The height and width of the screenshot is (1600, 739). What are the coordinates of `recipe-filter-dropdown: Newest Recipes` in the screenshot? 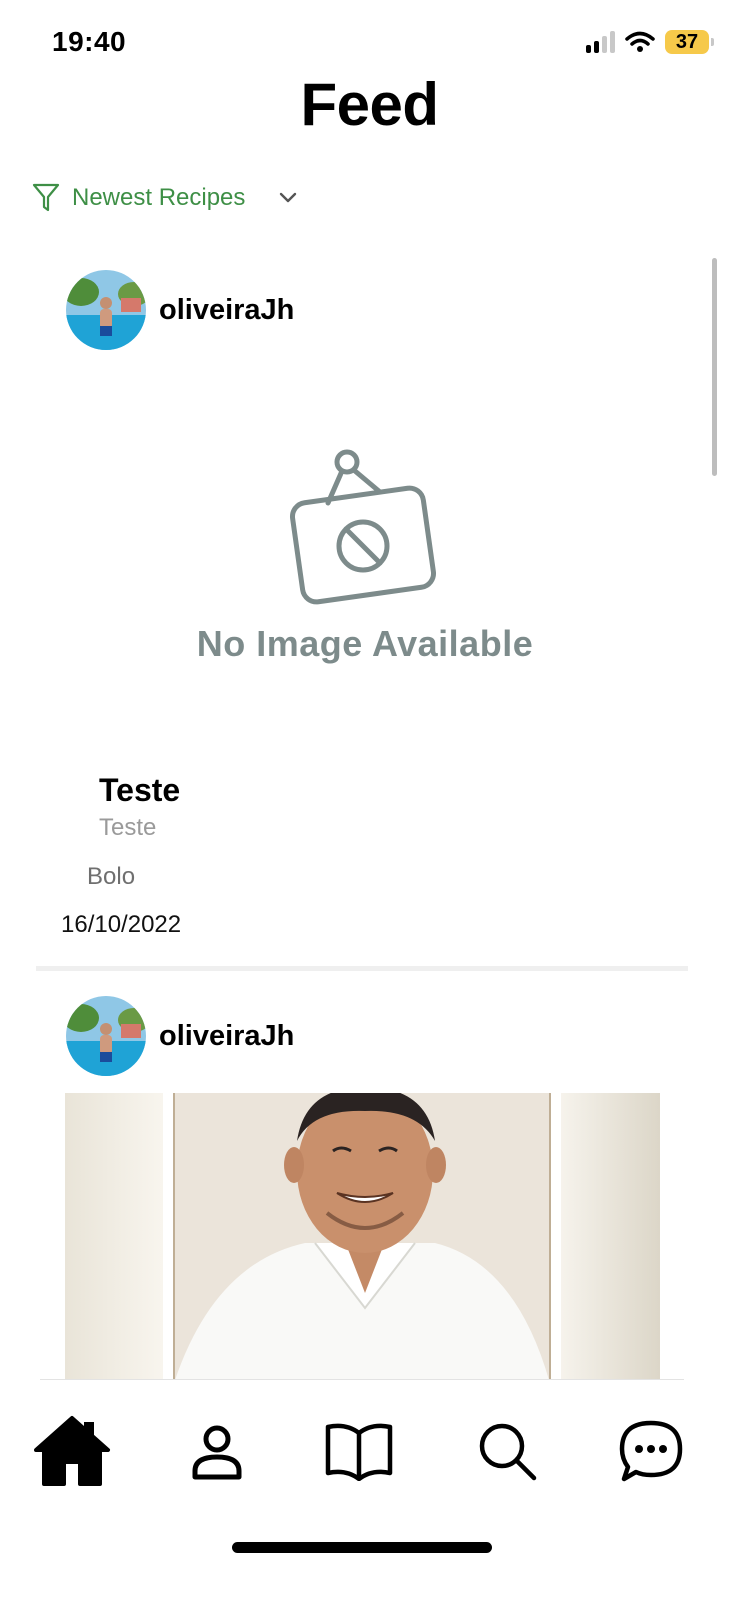 It's located at (164, 198).